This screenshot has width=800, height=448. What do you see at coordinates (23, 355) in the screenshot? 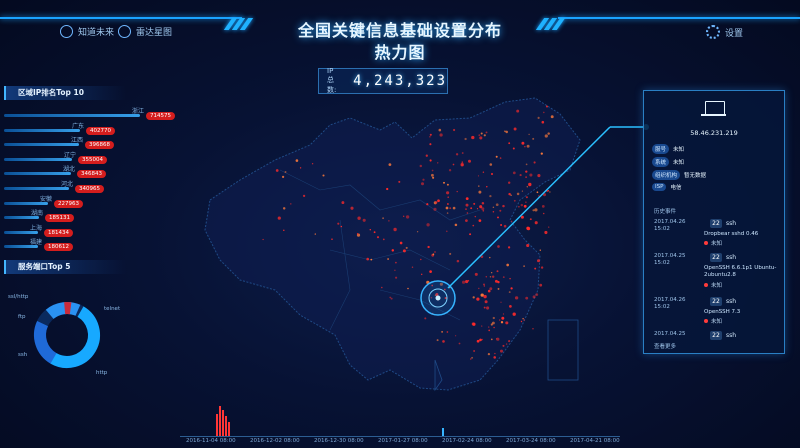
I see `port-label-ssh: ssh` at bounding box center [23, 355].